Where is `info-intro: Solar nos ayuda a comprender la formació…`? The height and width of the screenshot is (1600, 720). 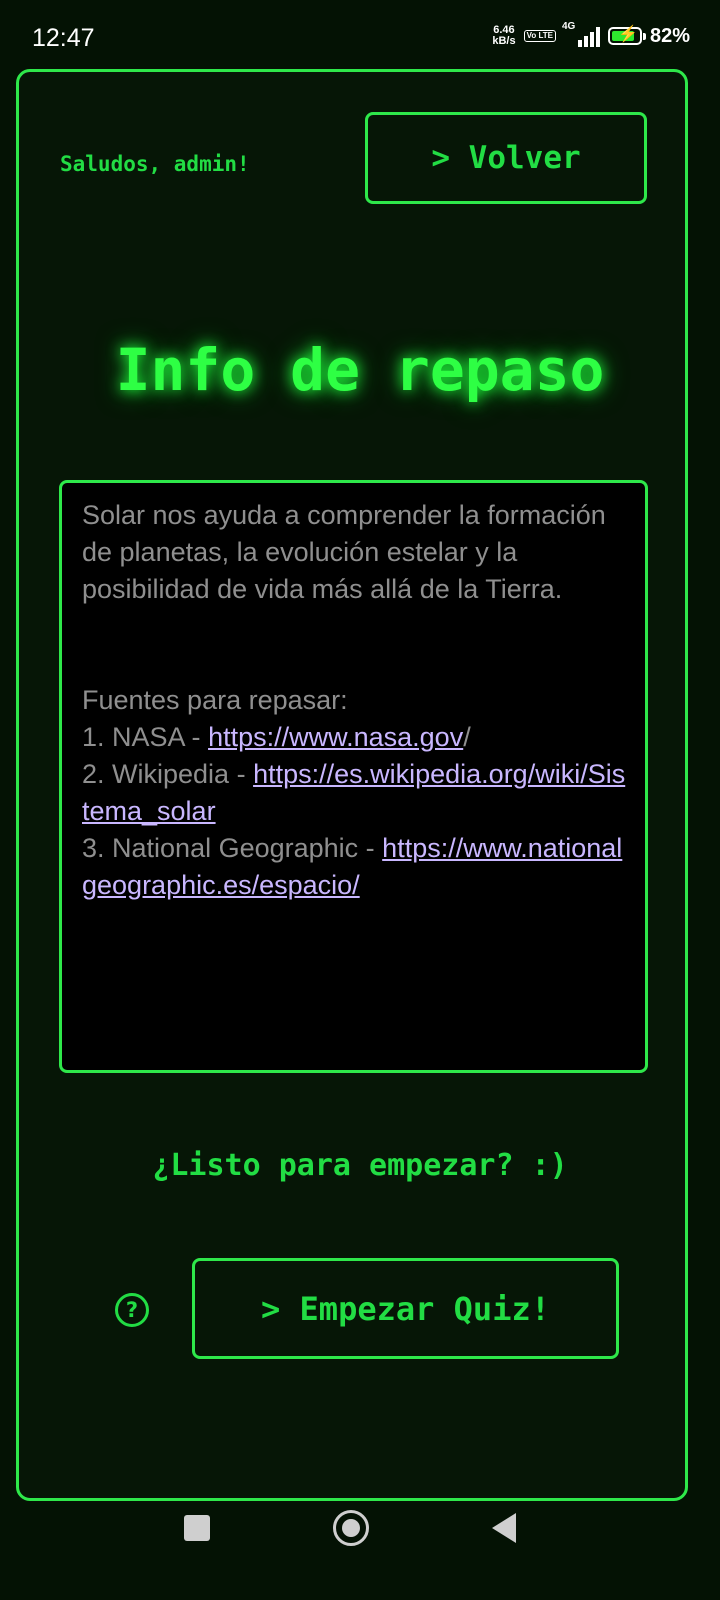
info-intro: Solar nos ayuda a comprender la formació… is located at coordinates (344, 552).